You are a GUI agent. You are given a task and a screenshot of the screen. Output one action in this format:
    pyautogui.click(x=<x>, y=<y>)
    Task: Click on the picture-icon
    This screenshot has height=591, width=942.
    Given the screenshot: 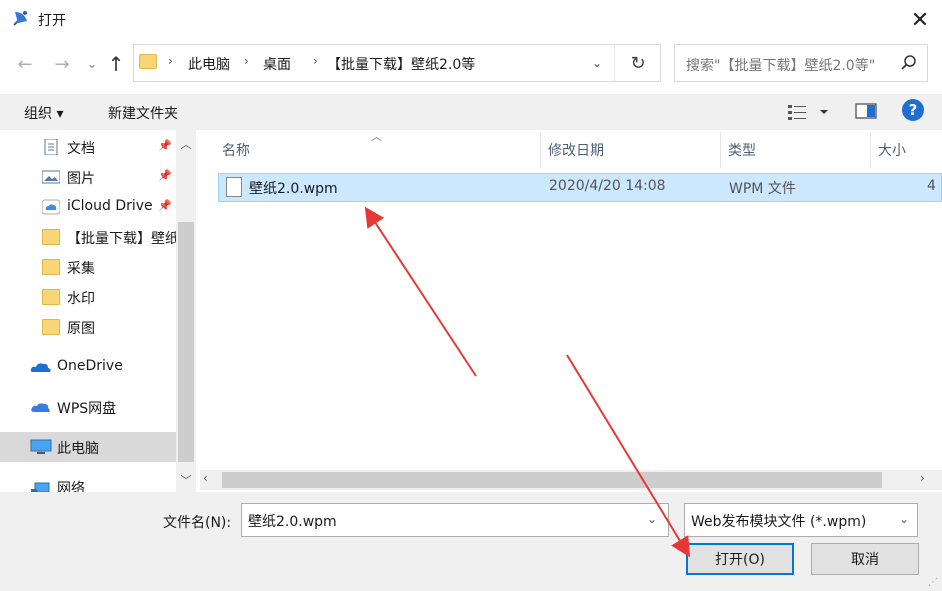 What is the action you would take?
    pyautogui.click(x=51, y=177)
    